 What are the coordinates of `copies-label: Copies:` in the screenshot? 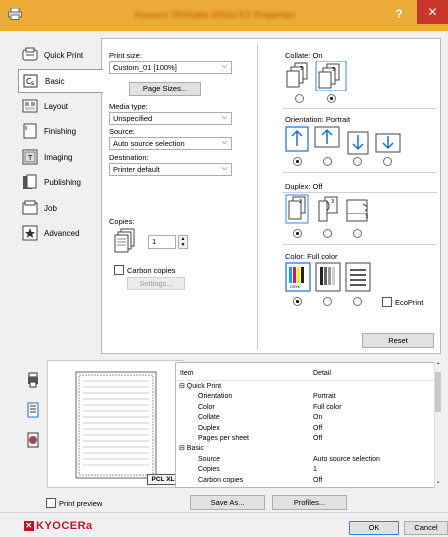 It's located at (122, 221).